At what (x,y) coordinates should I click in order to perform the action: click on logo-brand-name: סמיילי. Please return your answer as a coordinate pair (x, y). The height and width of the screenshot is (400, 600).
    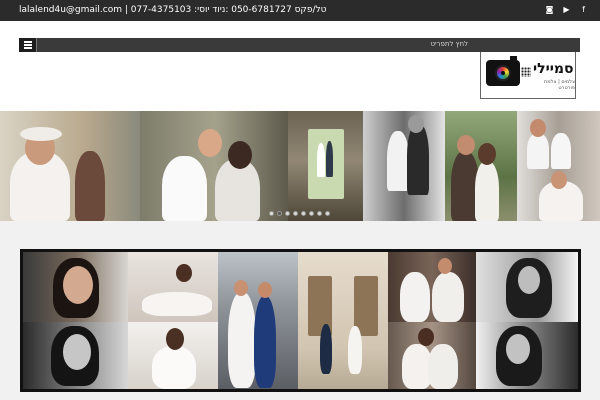
    Looking at the image, I should click on (553, 69).